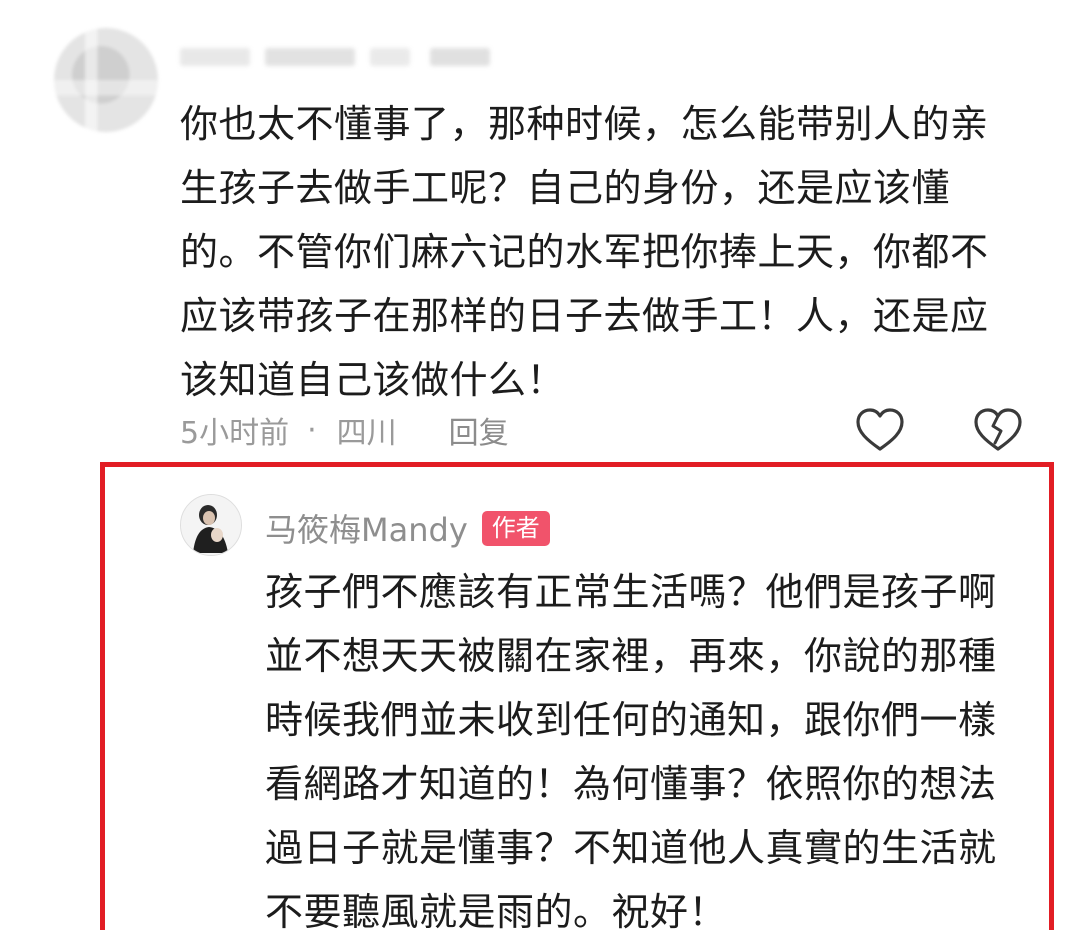 The height and width of the screenshot is (930, 1073). Describe the element at coordinates (366, 528) in the screenshot. I see `author-name: 马筱梅Mandy` at that location.